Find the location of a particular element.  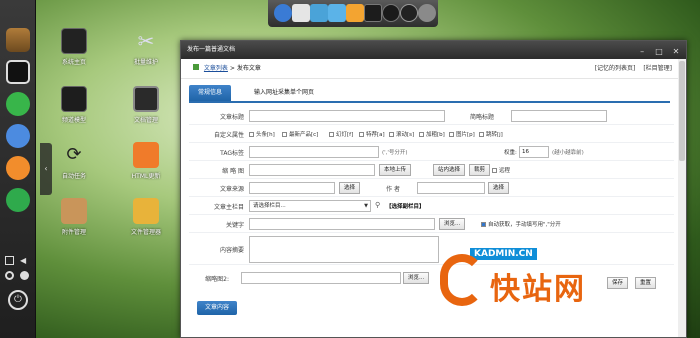

weight-input: 16 is located at coordinates (534, 152).